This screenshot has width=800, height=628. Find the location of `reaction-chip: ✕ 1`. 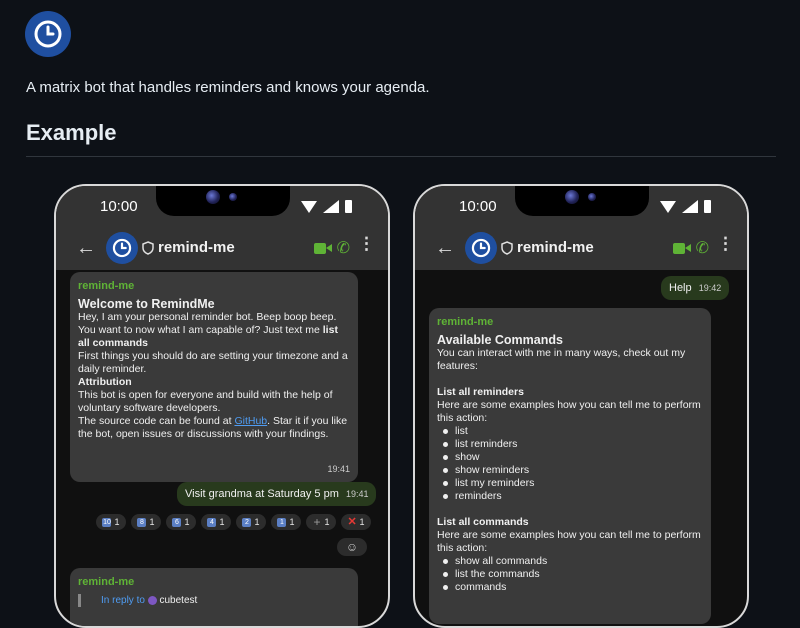

reaction-chip: ✕ 1 is located at coordinates (356, 522).